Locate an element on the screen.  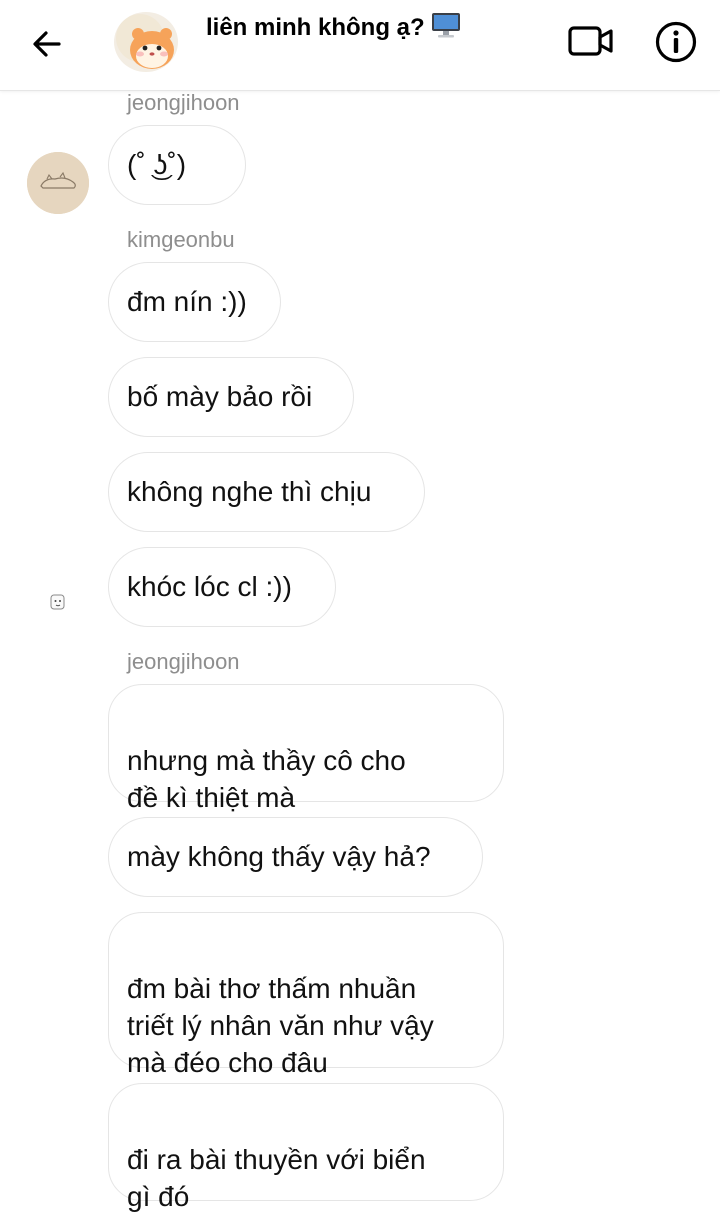
message-text: đi ra bài thuyền với biển gì đó is located at coordinates (276, 1178).